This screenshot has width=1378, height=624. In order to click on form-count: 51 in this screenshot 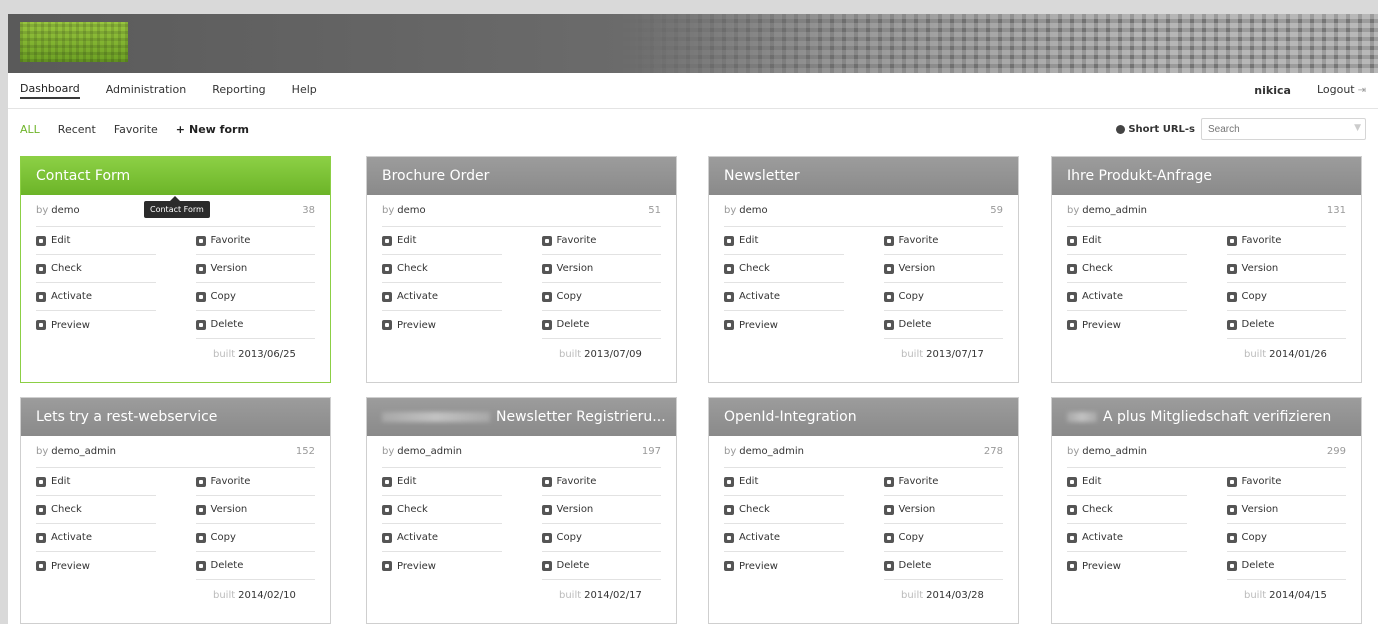, I will do `click(654, 210)`.